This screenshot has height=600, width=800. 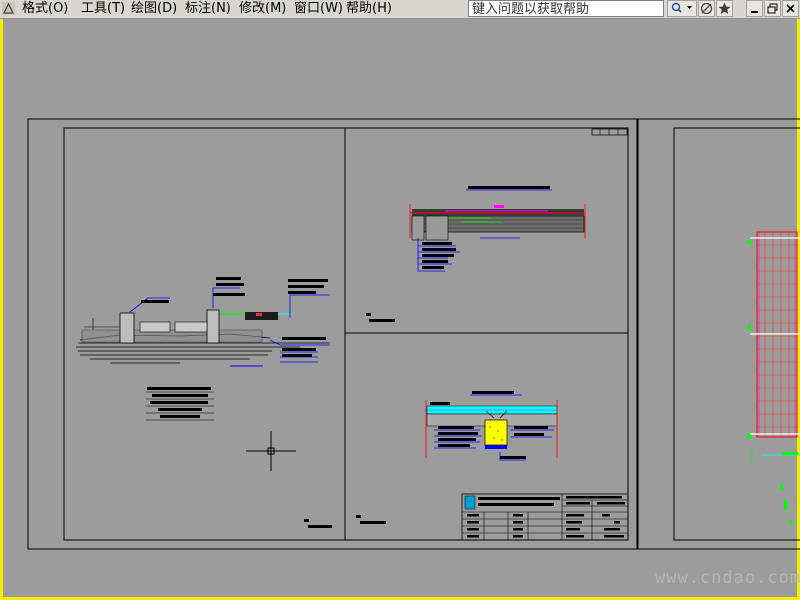 I want to click on search-dropdown-icon, so click(x=681, y=7).